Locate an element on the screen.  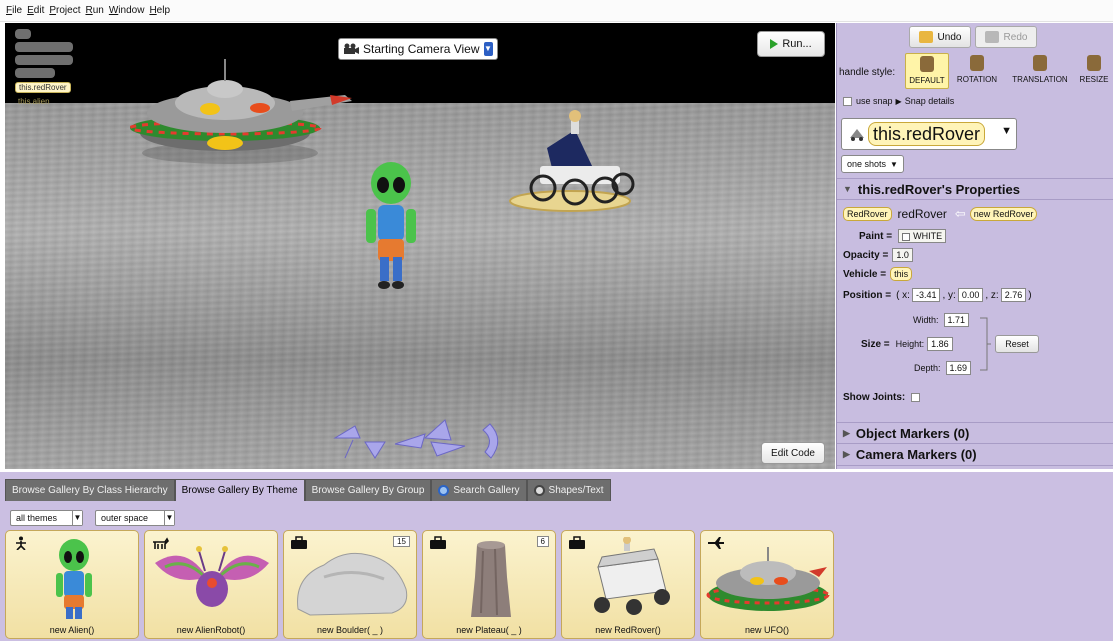
play-icon is located at coordinates (774, 44).